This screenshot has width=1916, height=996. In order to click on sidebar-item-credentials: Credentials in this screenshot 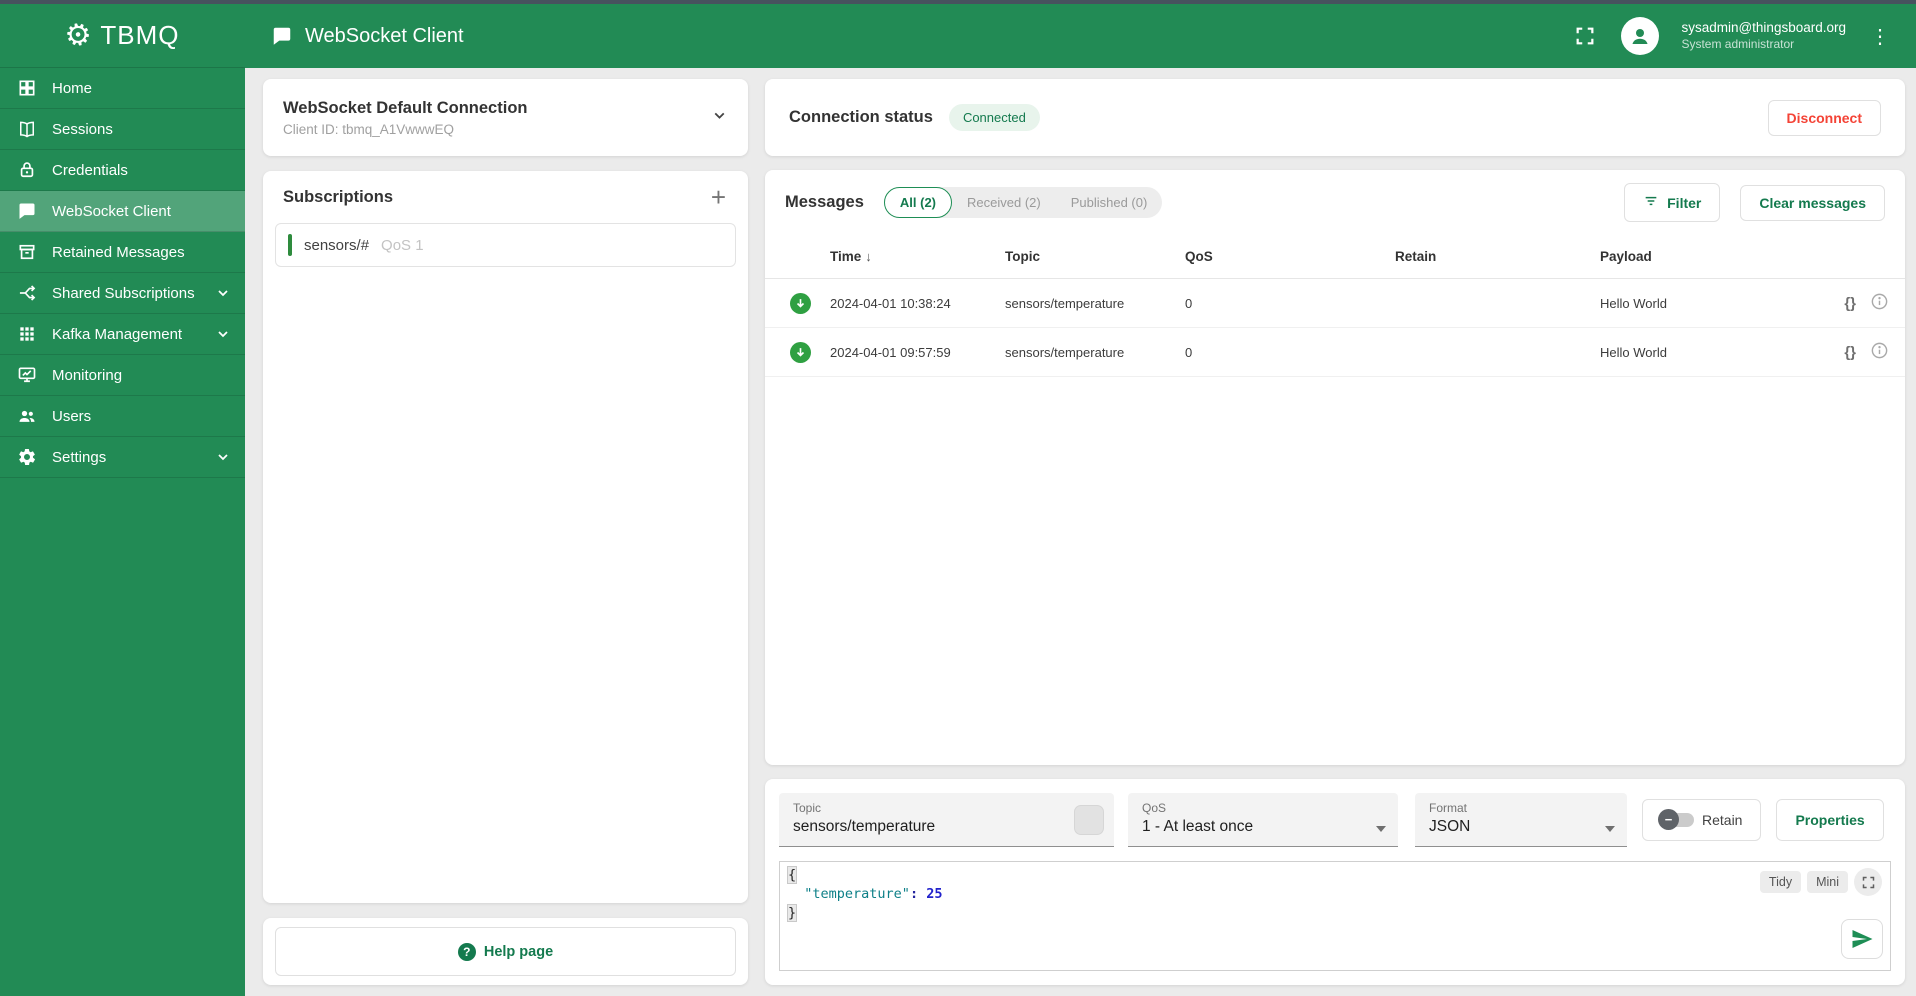, I will do `click(122, 170)`.